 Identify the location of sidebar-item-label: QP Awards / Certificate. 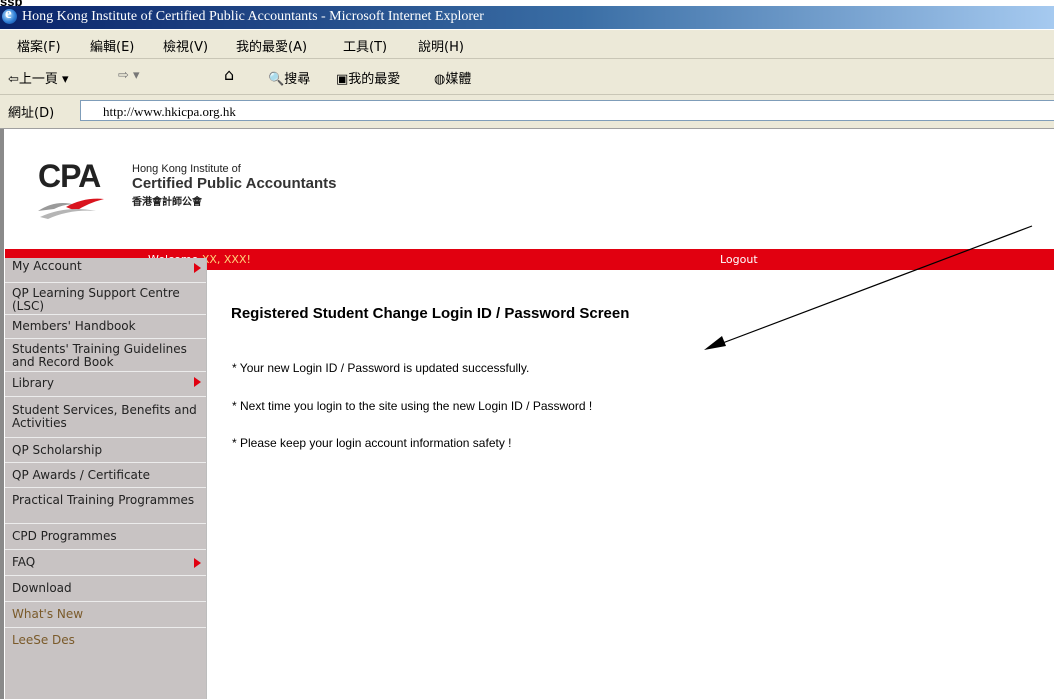
(81, 475).